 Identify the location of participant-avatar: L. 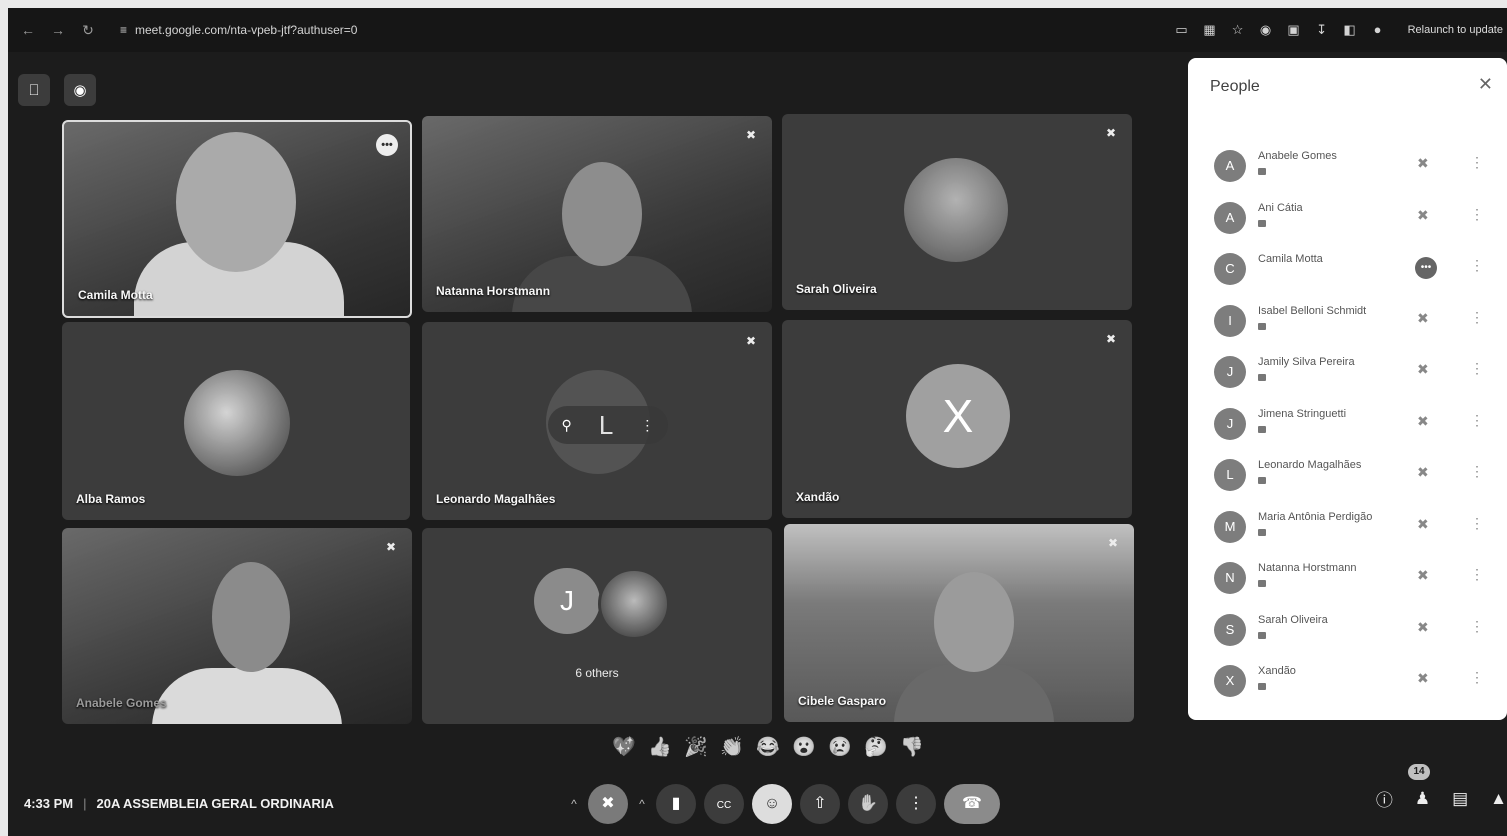
(1230, 475).